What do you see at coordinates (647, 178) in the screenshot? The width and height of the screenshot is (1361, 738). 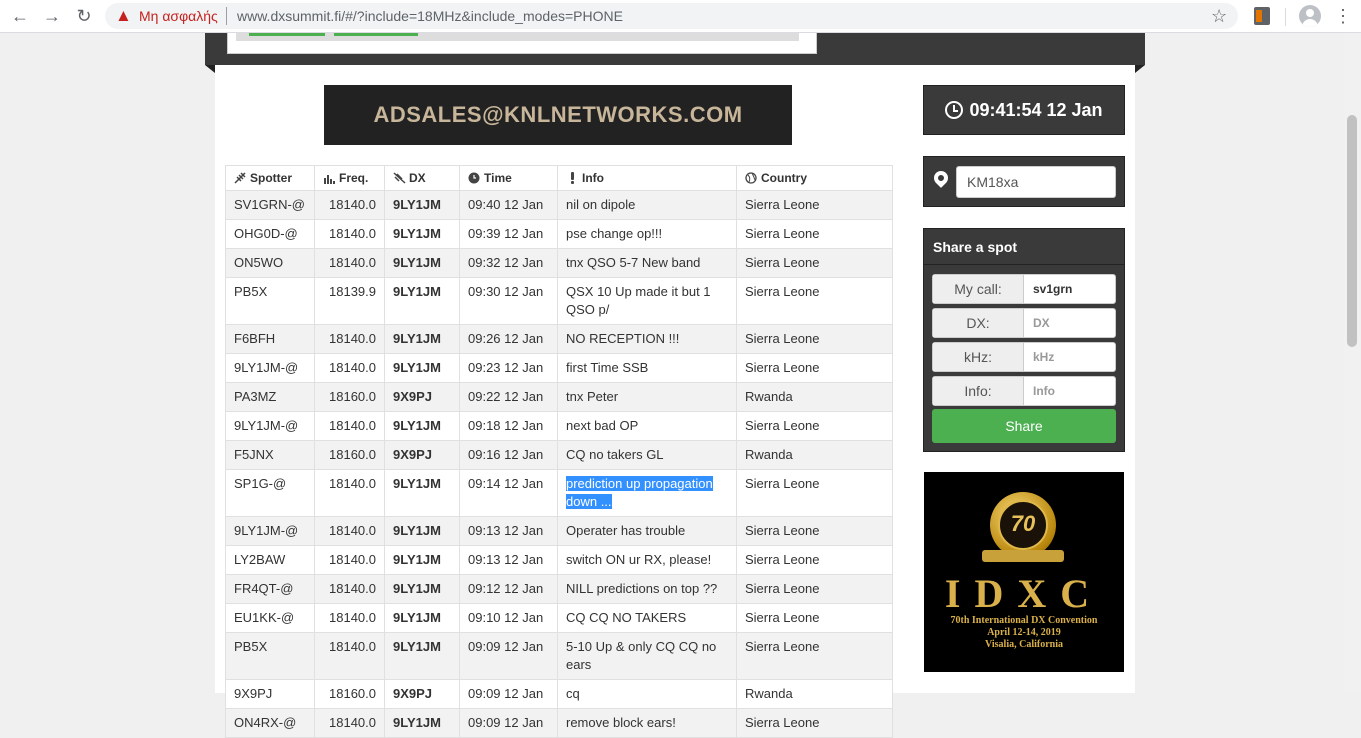 I see `header-info: Info` at bounding box center [647, 178].